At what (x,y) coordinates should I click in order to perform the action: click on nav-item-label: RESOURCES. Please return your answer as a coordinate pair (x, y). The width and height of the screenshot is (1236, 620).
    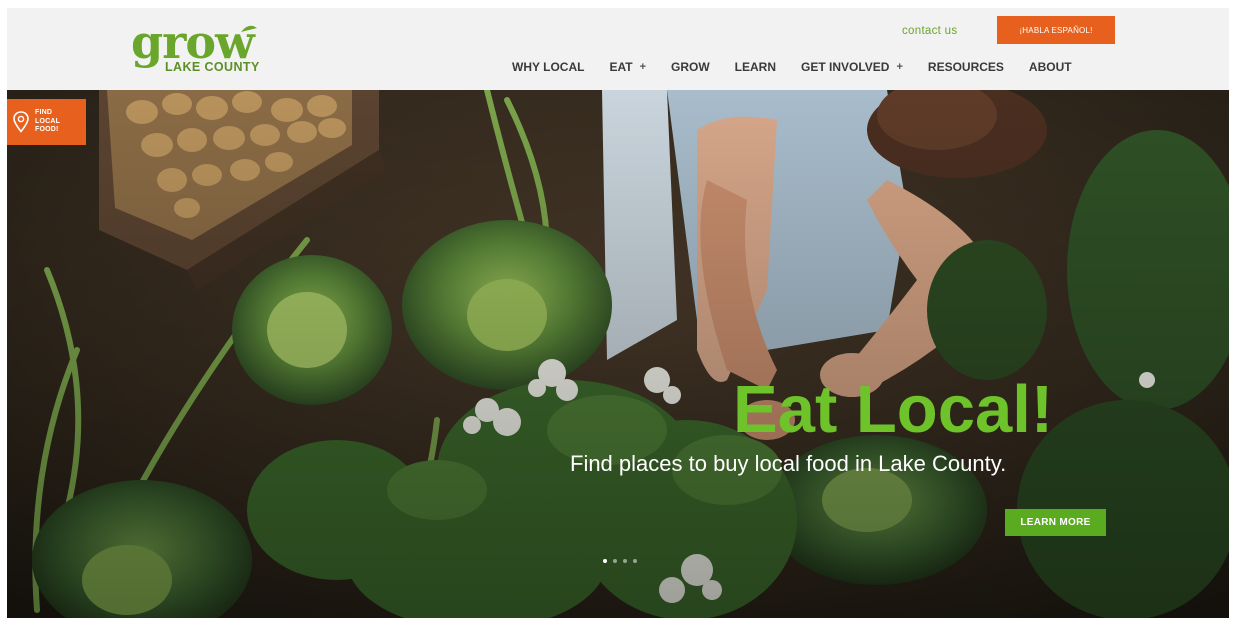
    Looking at the image, I should click on (965, 67).